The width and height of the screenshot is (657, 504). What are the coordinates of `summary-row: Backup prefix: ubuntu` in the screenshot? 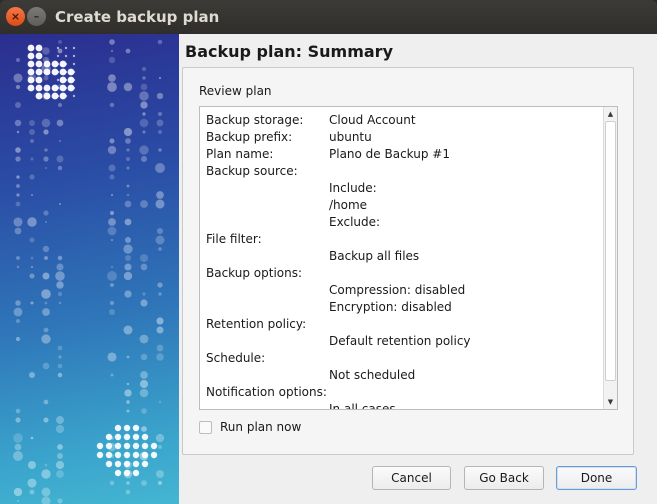 It's located at (403, 137).